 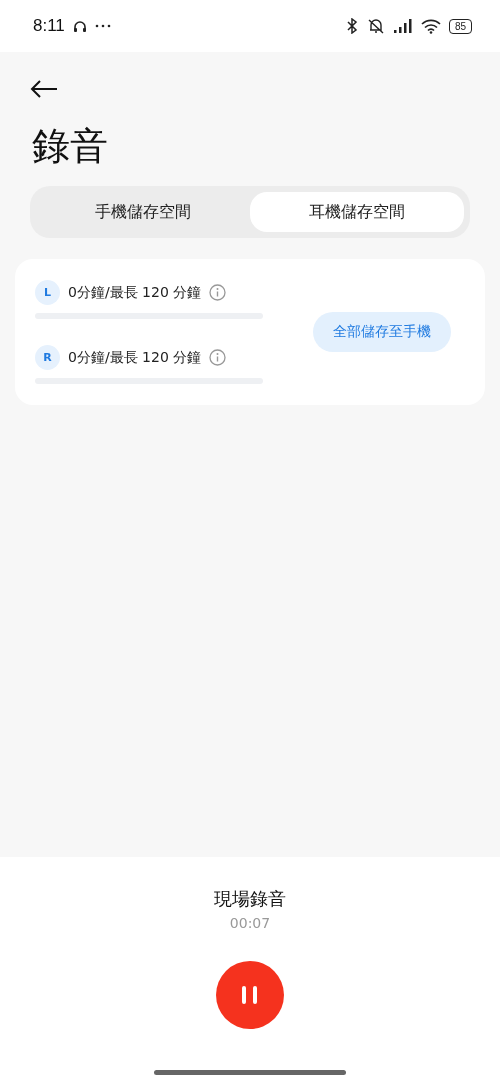 I want to click on muted-bell-icon, so click(x=375, y=26).